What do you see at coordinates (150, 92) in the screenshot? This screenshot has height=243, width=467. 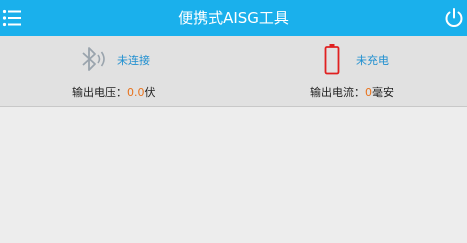 I see `voltage-unit: 伏` at bounding box center [150, 92].